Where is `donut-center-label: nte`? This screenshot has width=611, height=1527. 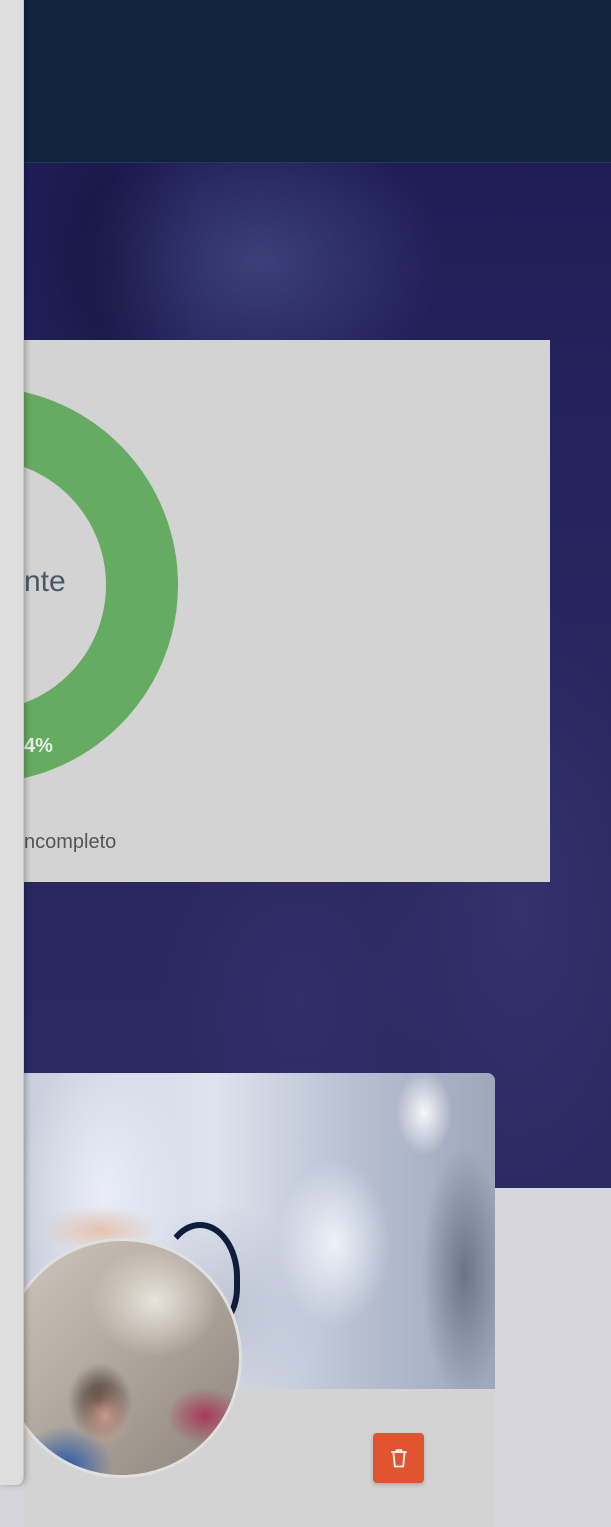 donut-center-label: nte is located at coordinates (45, 581).